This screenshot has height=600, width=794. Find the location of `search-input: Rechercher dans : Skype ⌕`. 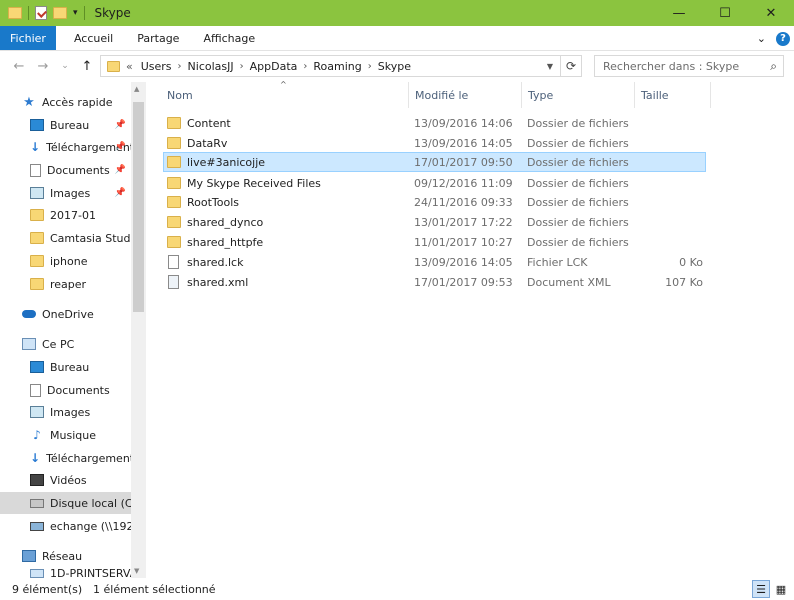

search-input: Rechercher dans : Skype ⌕ is located at coordinates (689, 66).